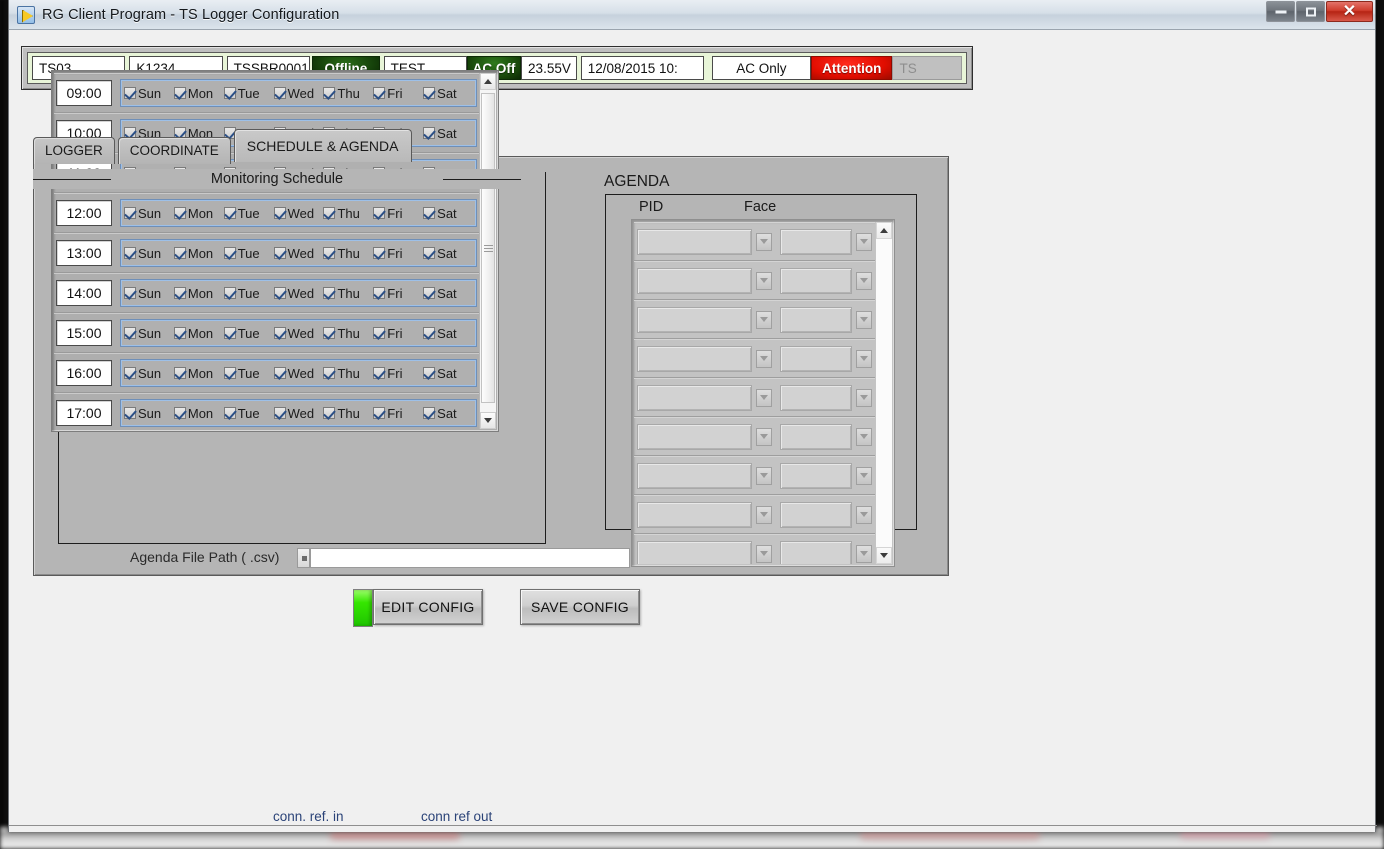 The image size is (1384, 849). Describe the element at coordinates (174, 150) in the screenshot. I see `tab-coordinate: COORDINATE` at that location.